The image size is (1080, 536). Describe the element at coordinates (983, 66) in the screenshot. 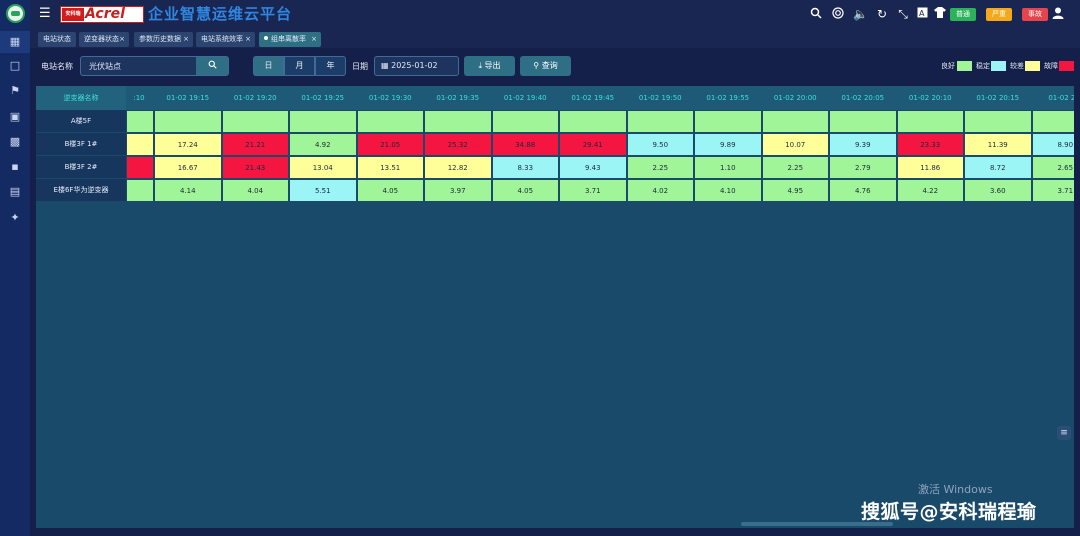

I see `legend-label-stable: 稳定` at that location.